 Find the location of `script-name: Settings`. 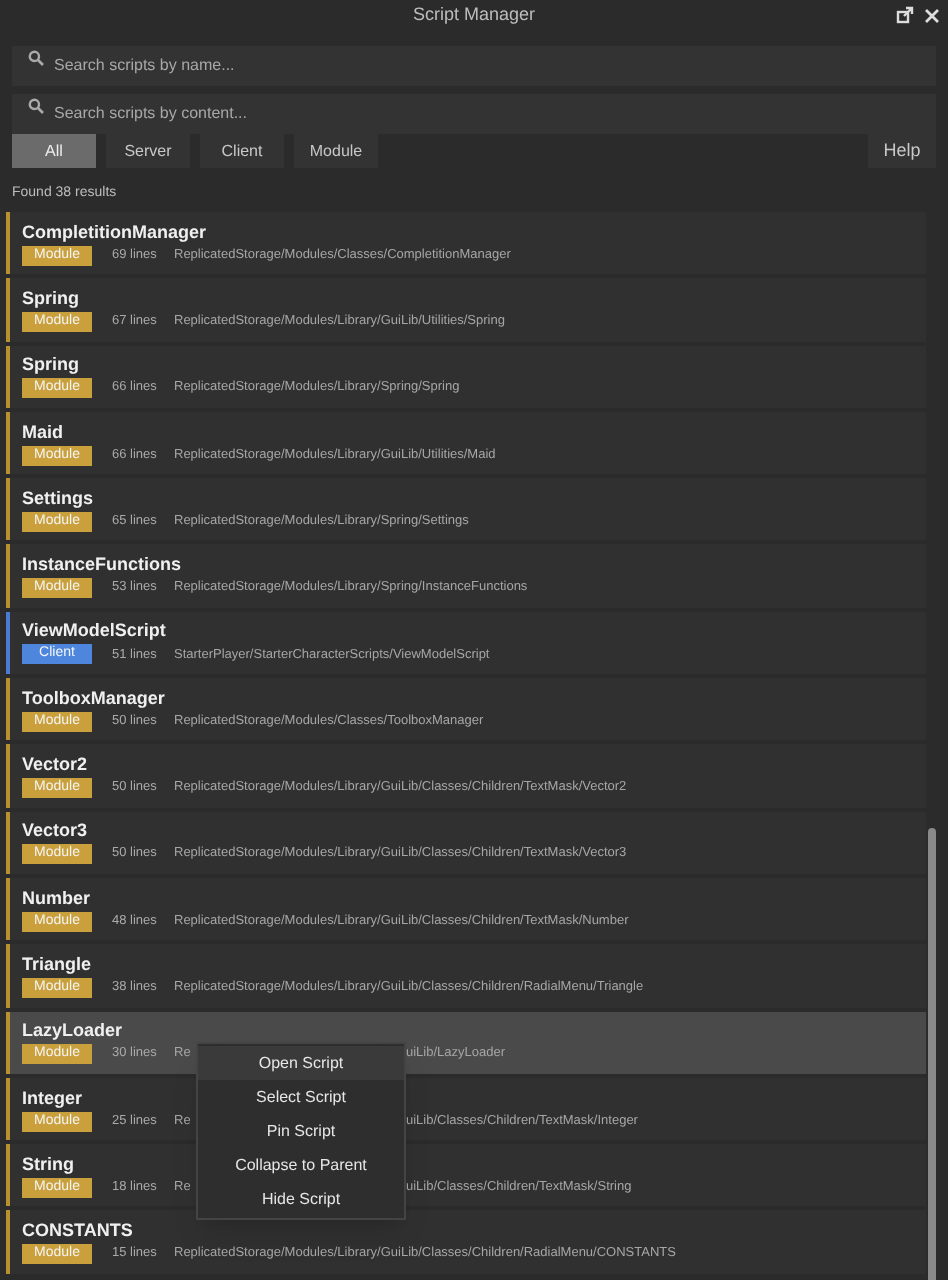

script-name: Settings is located at coordinates (58, 498).